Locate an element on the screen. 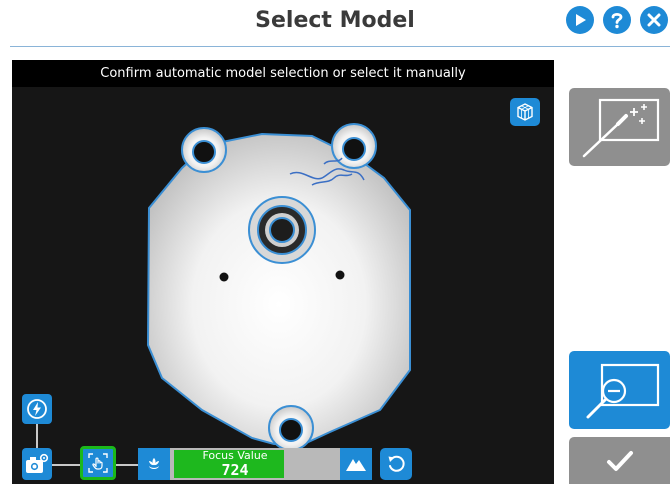 The image size is (670, 484). help-icon is located at coordinates (617, 20).